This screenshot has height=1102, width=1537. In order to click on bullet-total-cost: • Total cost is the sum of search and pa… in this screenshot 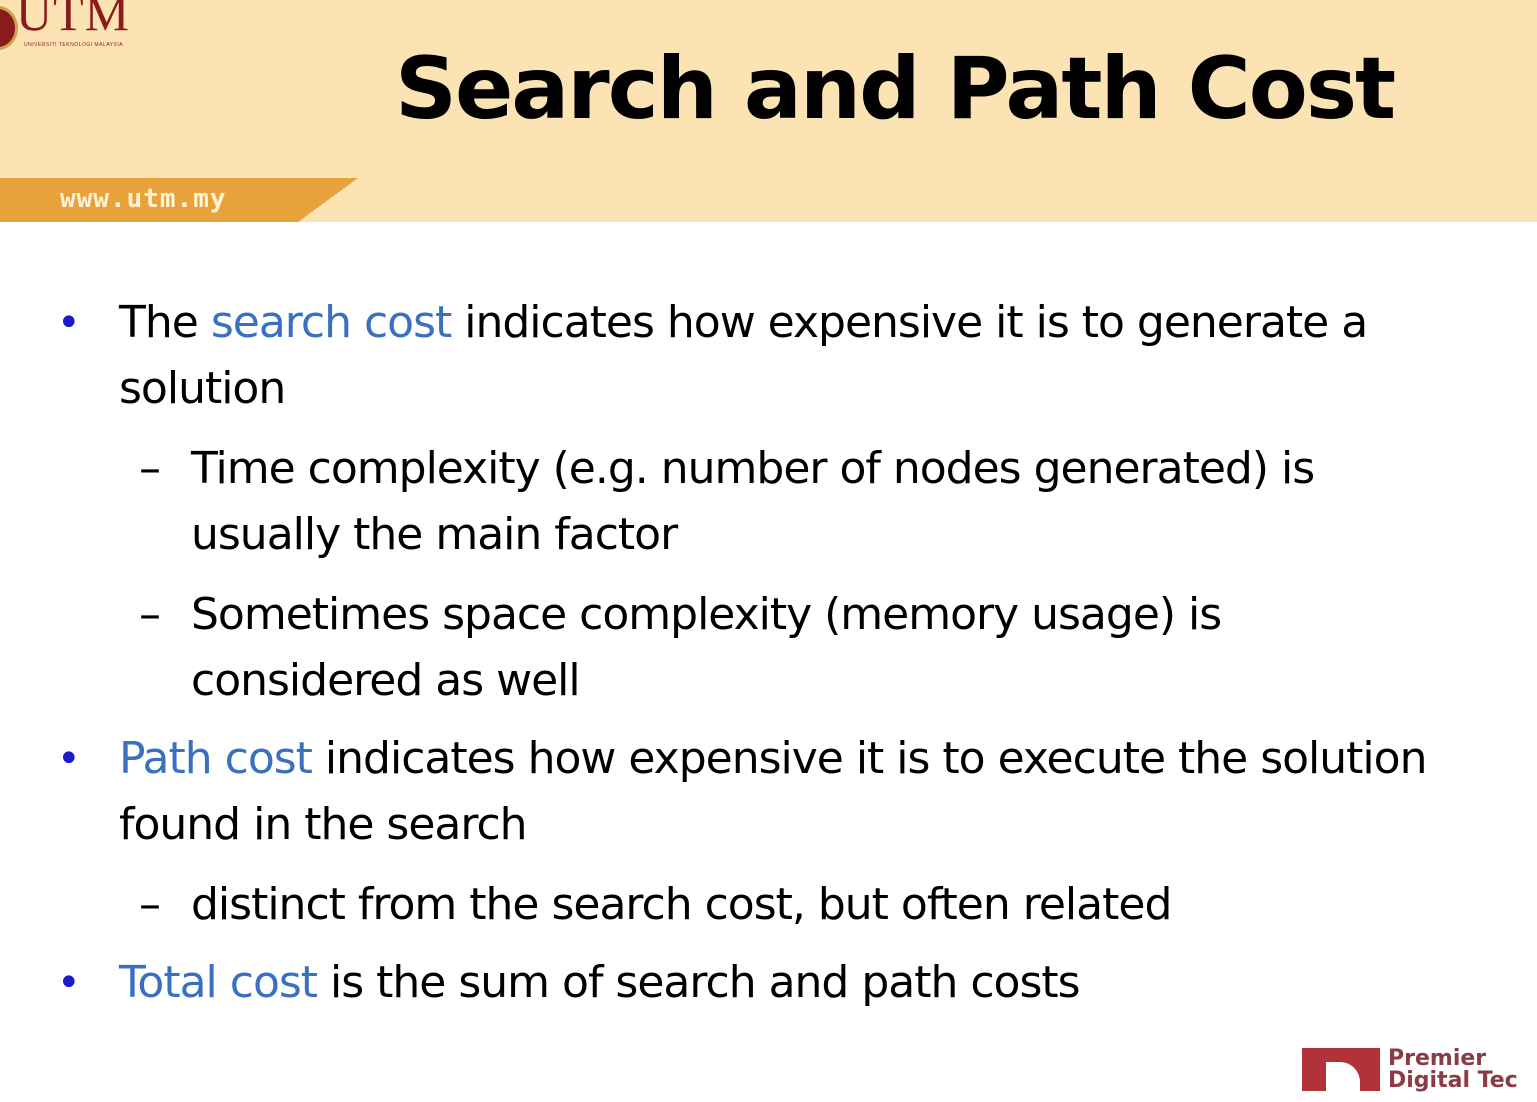, I will do `click(753, 983)`.